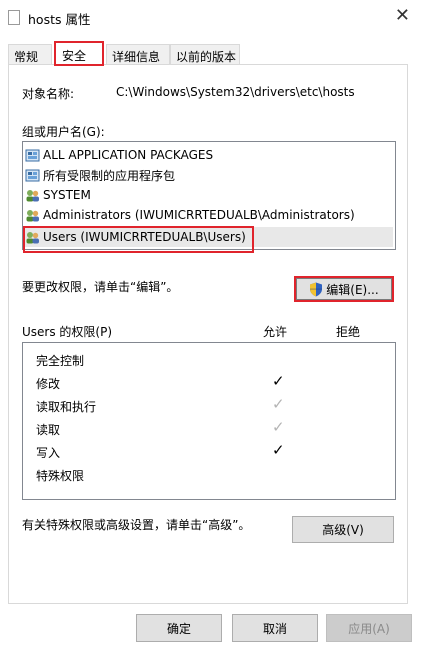  What do you see at coordinates (211, 17) in the screenshot?
I see `title-bar: hosts 属性 ✕` at bounding box center [211, 17].